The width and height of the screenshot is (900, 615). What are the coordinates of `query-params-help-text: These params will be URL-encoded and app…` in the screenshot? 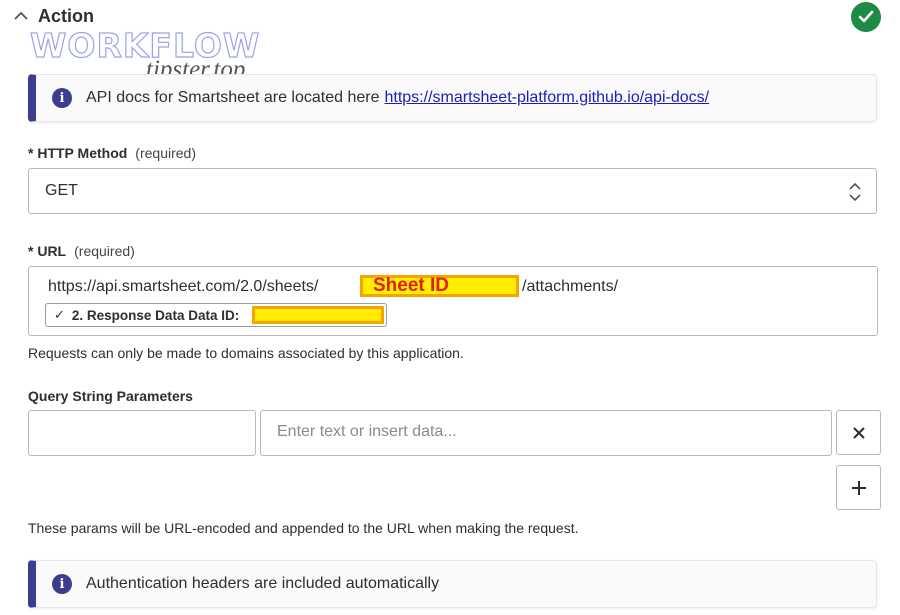 It's located at (303, 528).